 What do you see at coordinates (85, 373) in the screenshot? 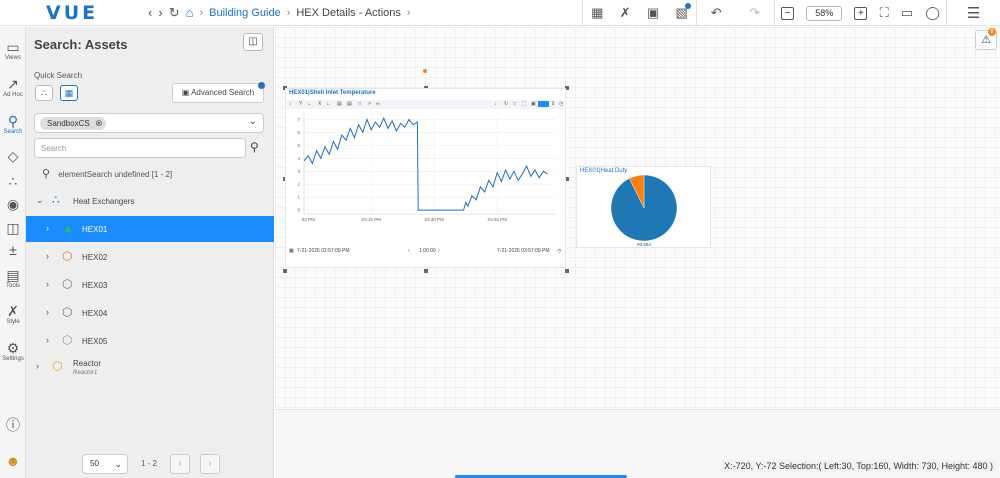
I see `tree-sublabel: Reactor1` at bounding box center [85, 373].